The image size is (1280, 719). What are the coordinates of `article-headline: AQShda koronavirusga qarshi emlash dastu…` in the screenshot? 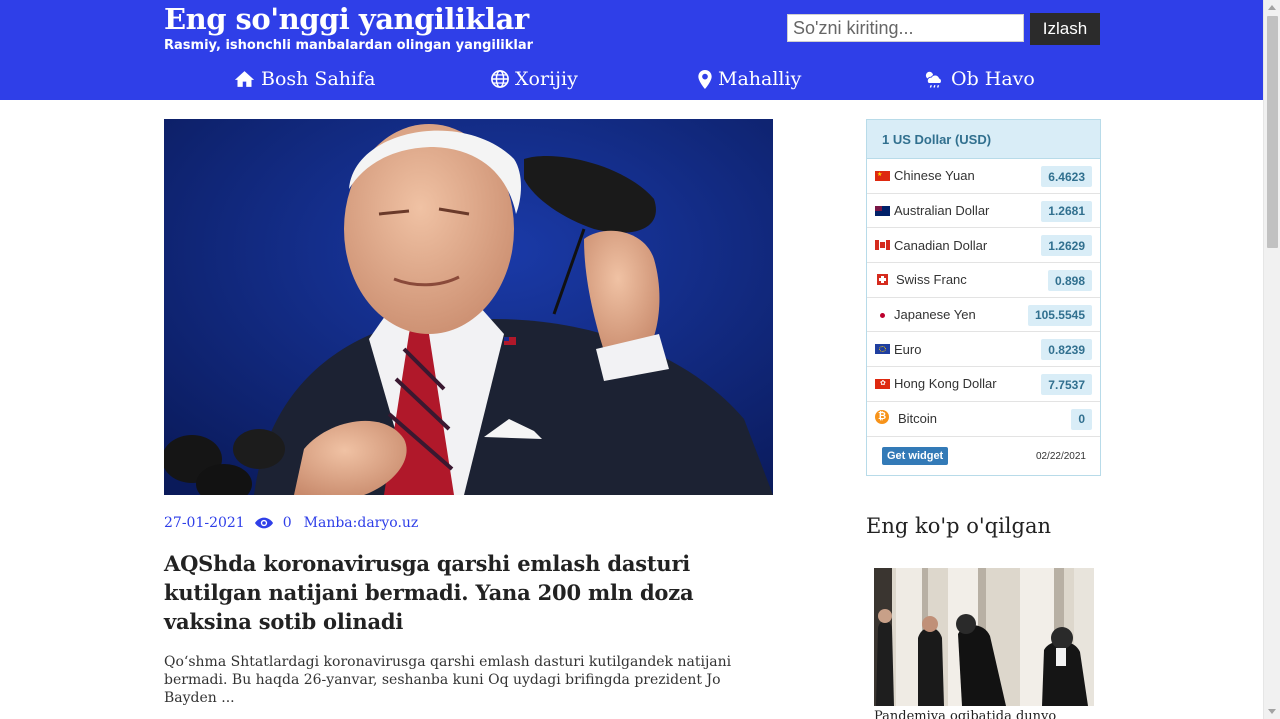 It's located at (474, 592).